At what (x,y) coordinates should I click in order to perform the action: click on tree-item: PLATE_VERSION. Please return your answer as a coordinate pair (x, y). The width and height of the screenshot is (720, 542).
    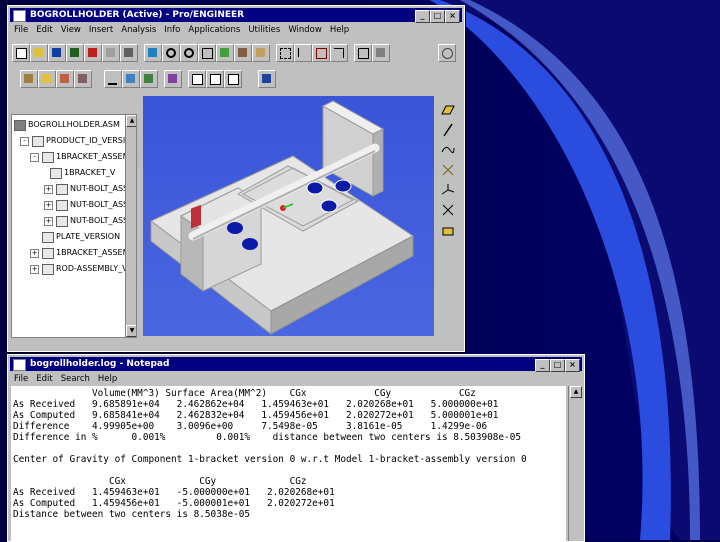
    Looking at the image, I should click on (81, 237).